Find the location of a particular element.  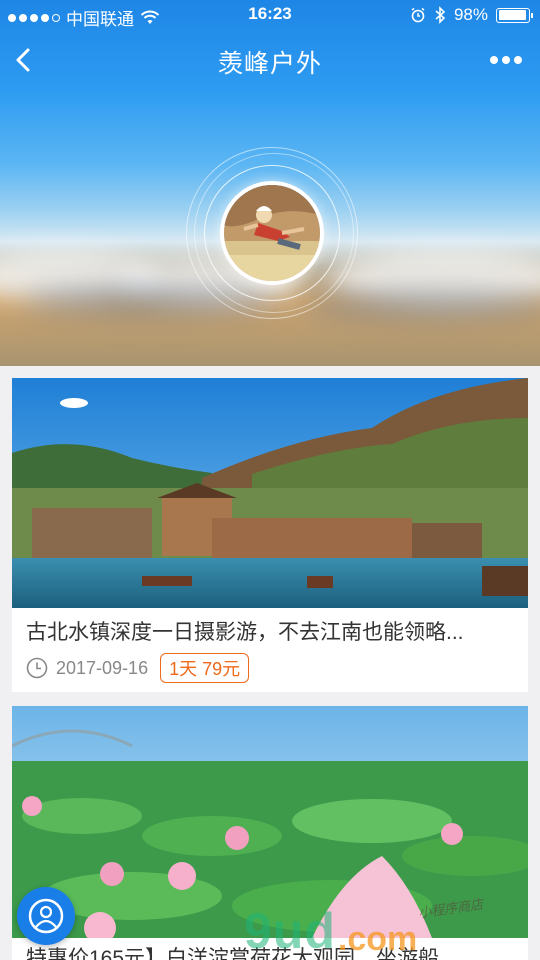

watermark-logo: 9ud .com is located at coordinates (330, 924).